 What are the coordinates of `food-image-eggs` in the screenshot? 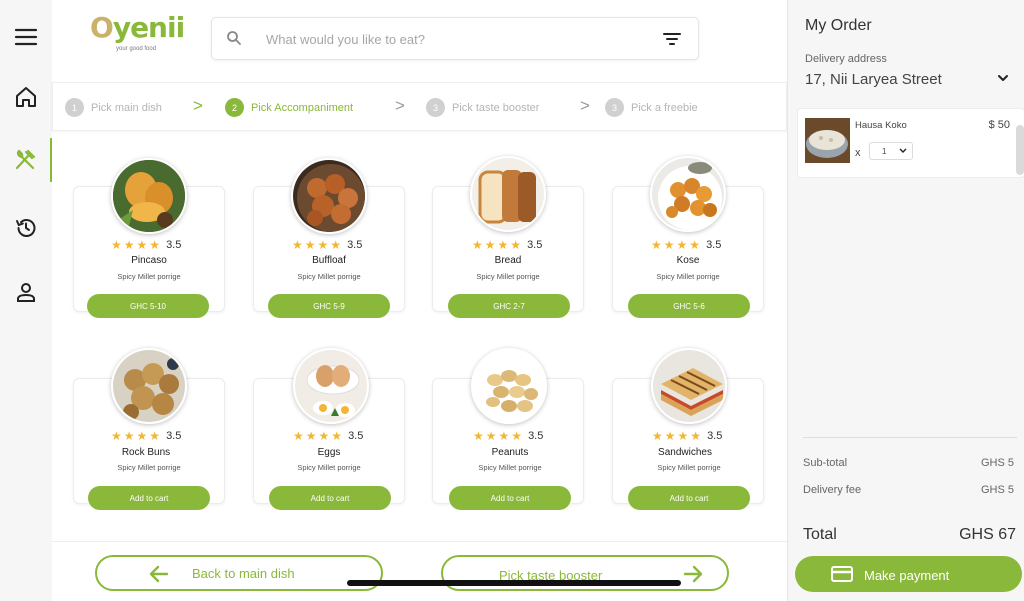 It's located at (331, 386).